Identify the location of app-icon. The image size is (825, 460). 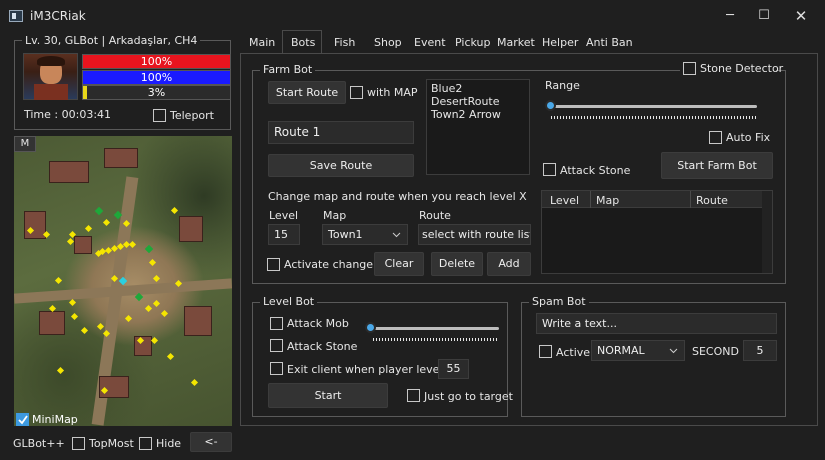
(16, 16).